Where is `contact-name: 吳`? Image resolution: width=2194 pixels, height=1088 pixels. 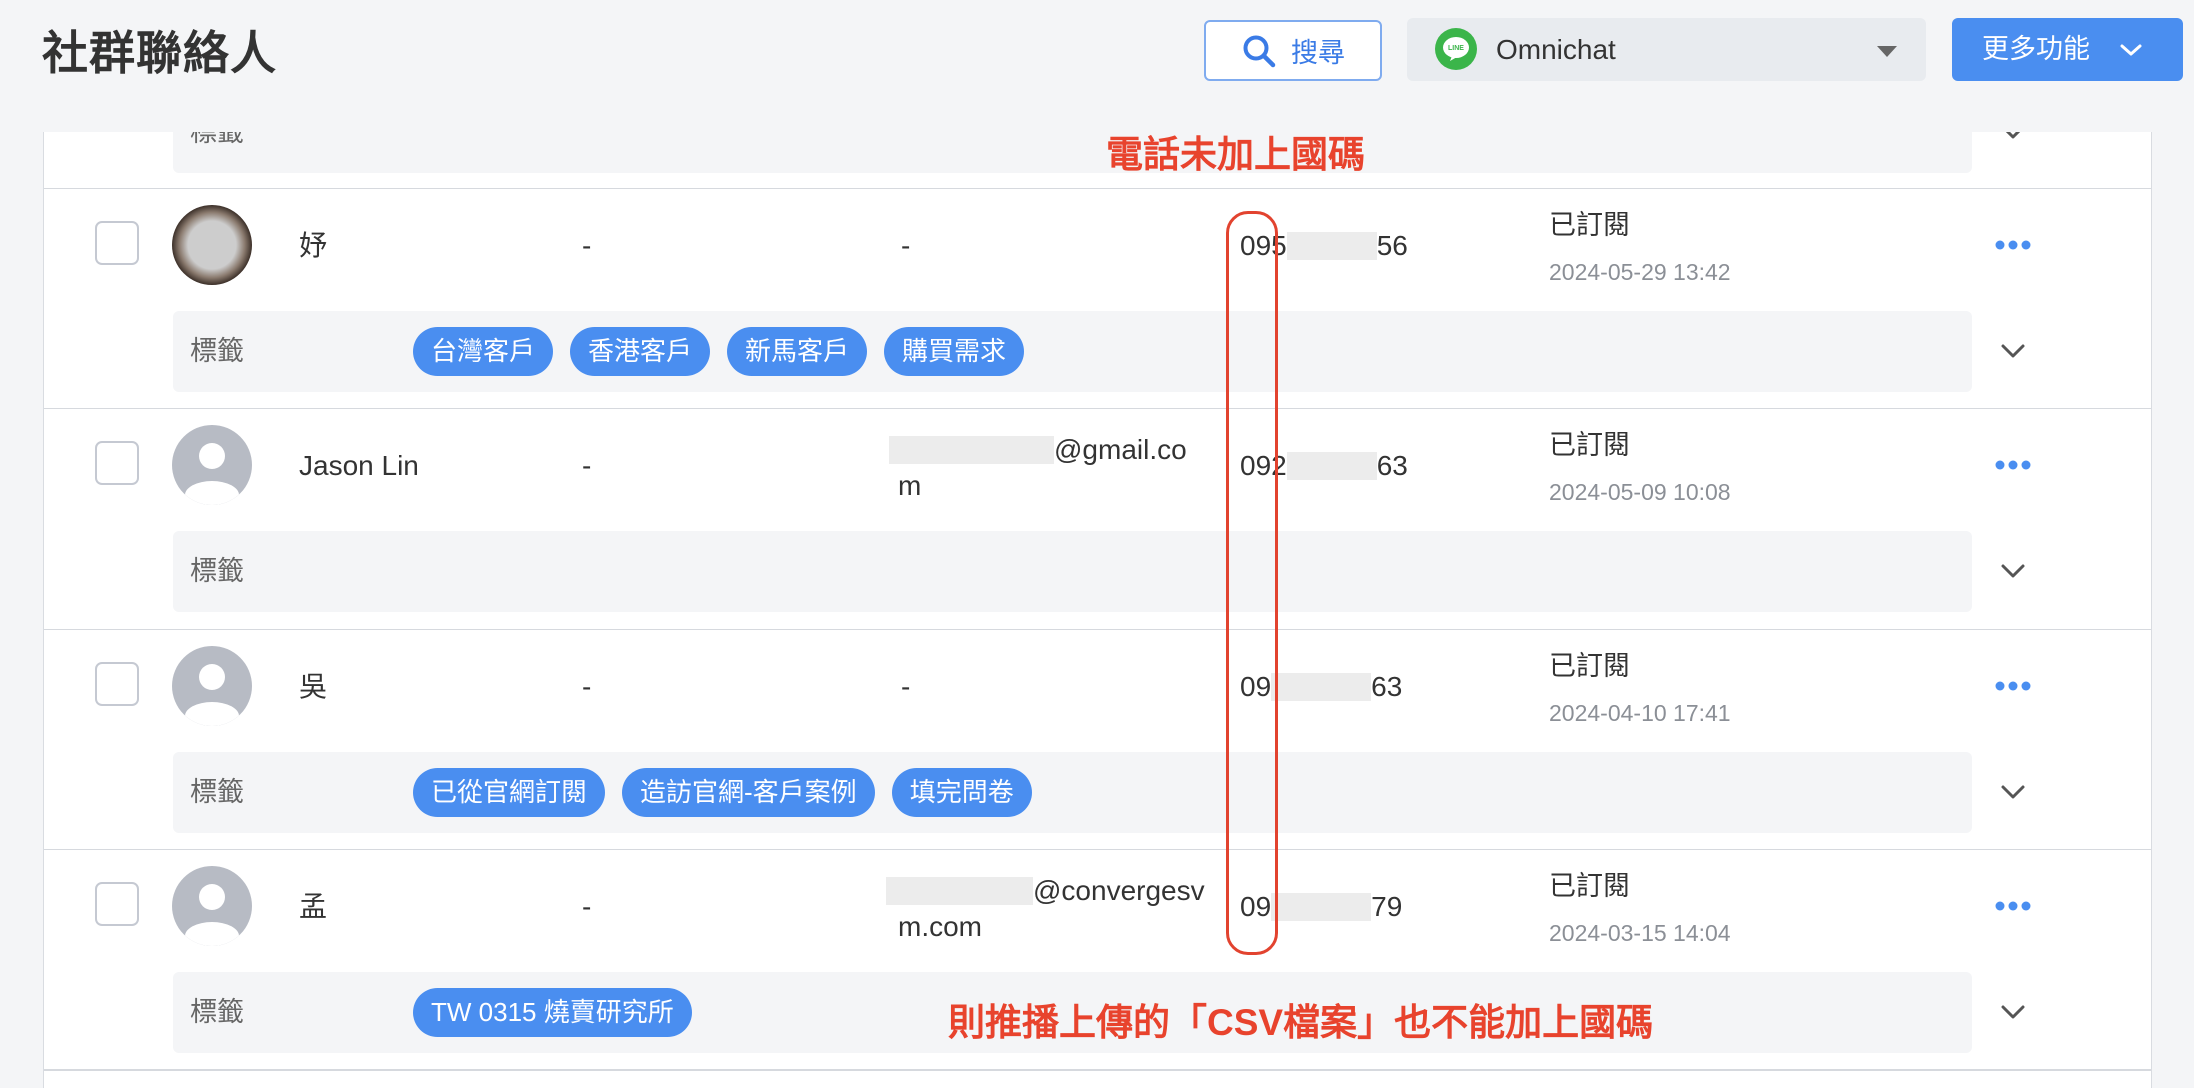
contact-name: 吳 is located at coordinates (313, 687).